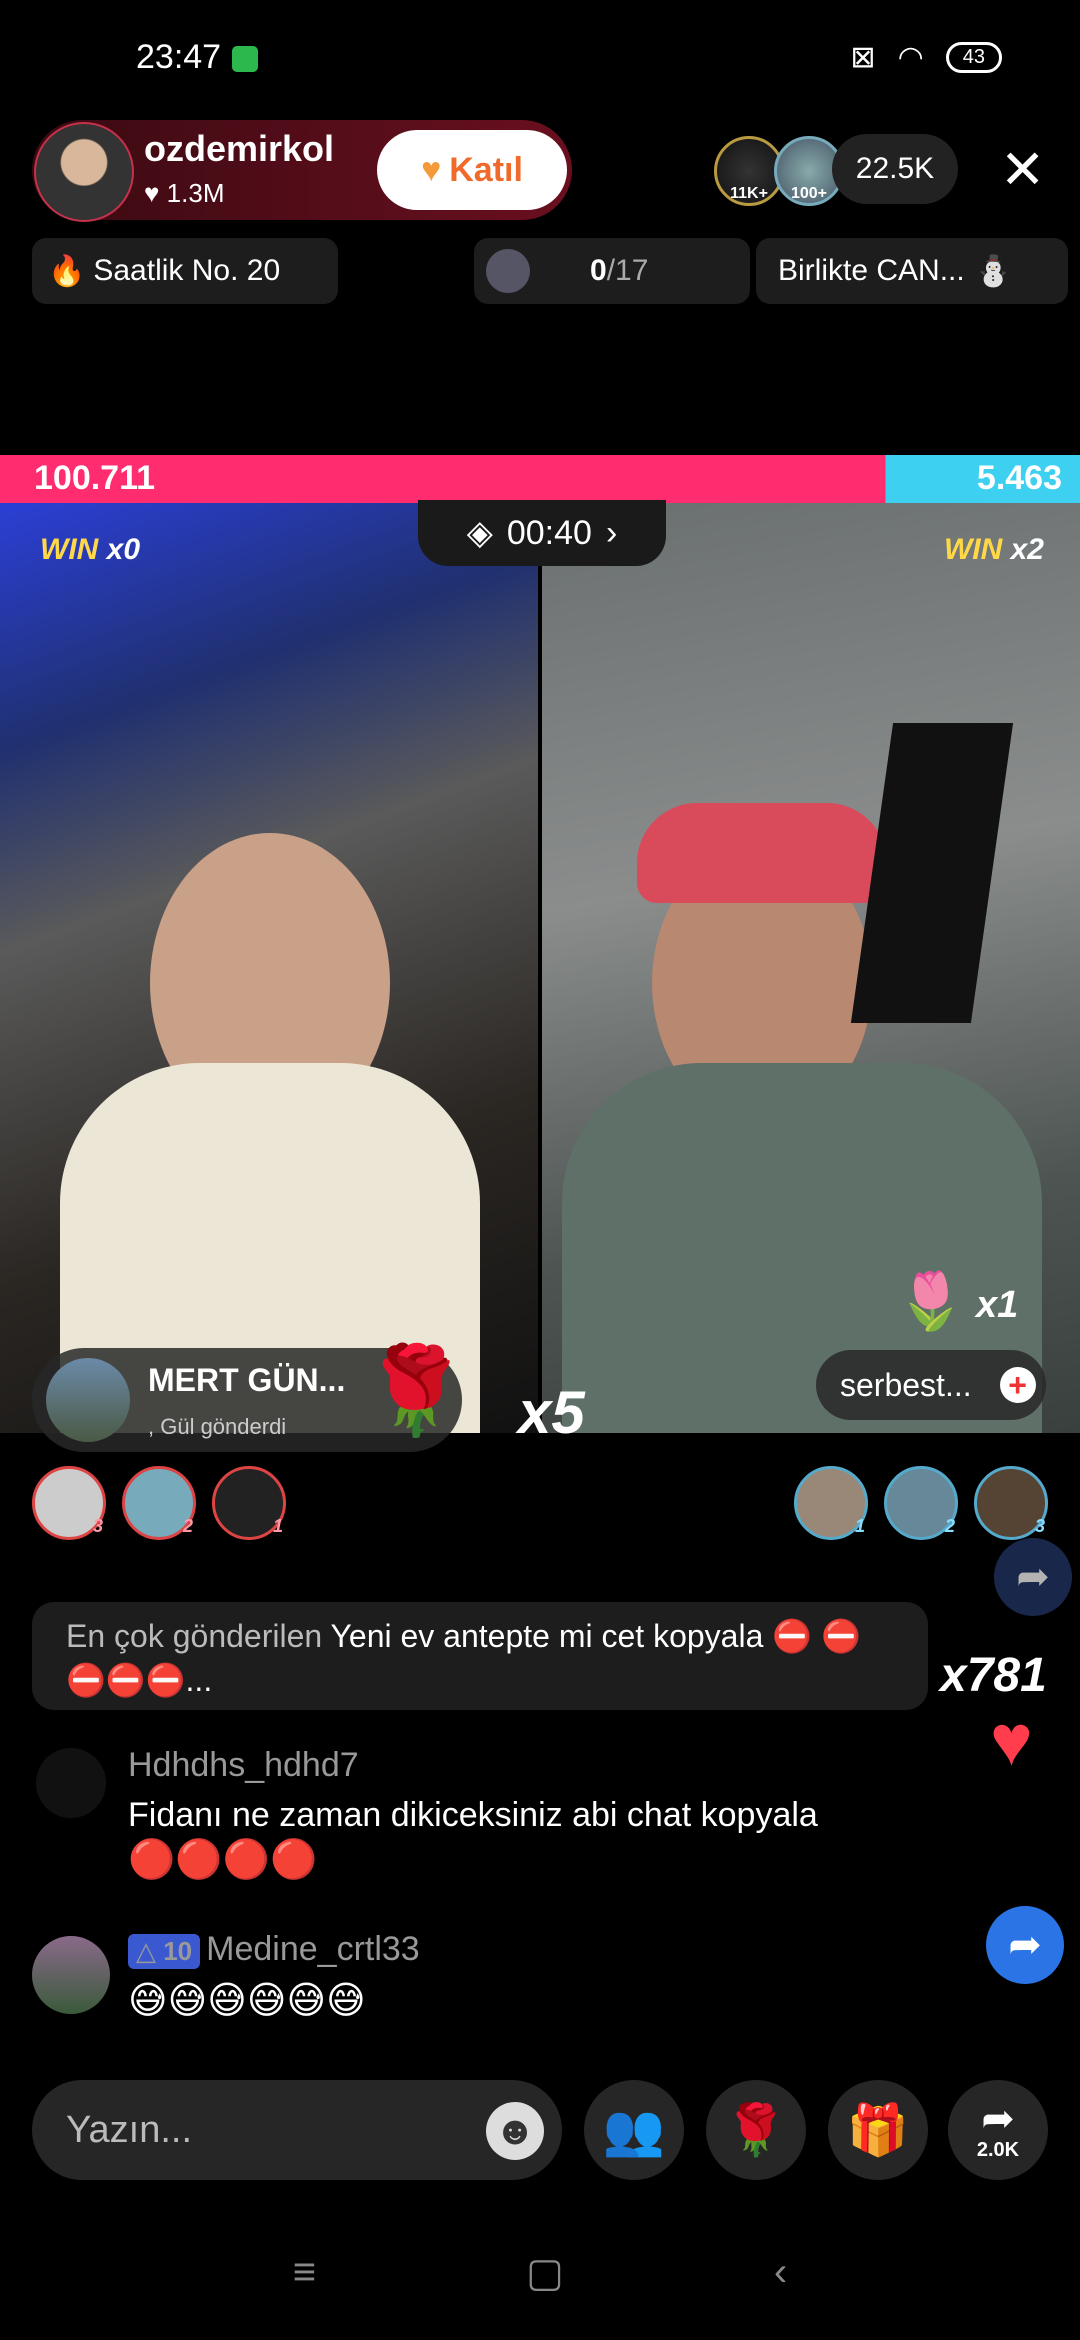  I want to click on win-count-right: WIN x2, so click(993, 549).